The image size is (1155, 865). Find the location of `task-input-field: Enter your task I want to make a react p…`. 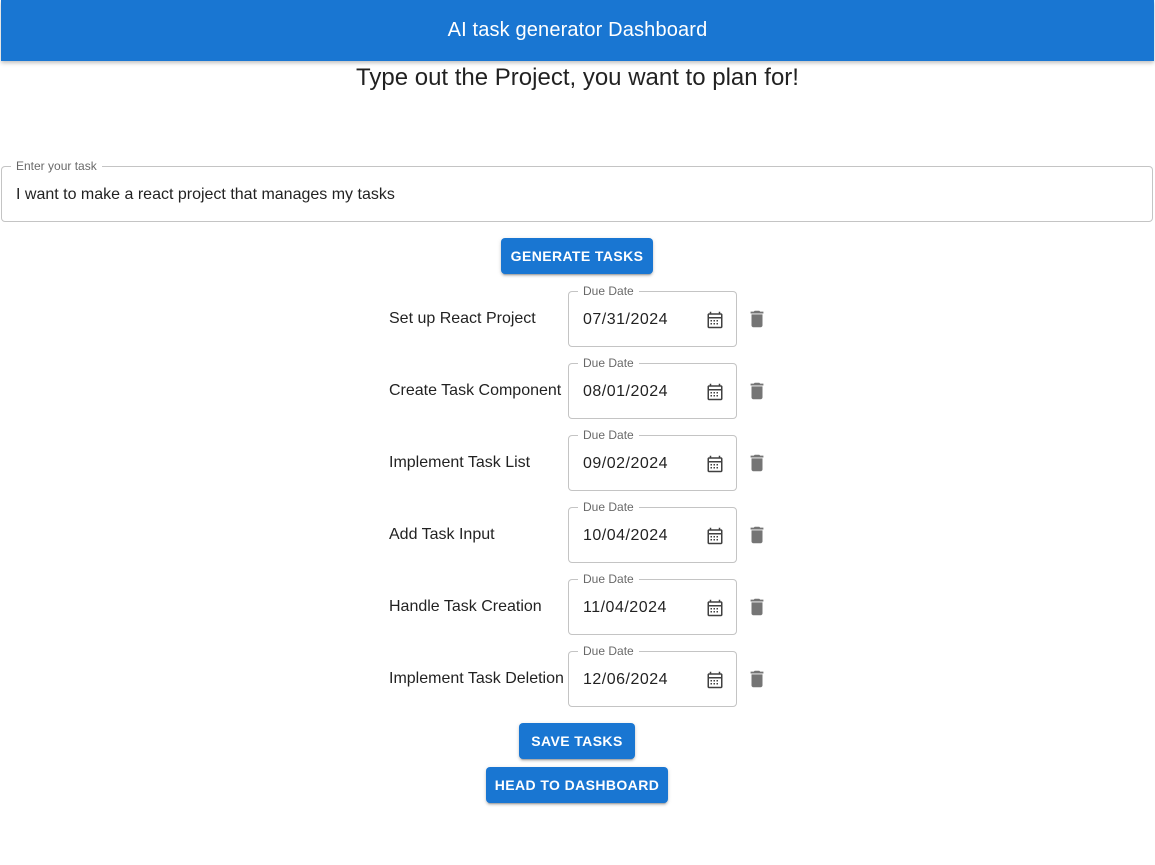

task-input-field: Enter your task I want to make a react p… is located at coordinates (577, 190).